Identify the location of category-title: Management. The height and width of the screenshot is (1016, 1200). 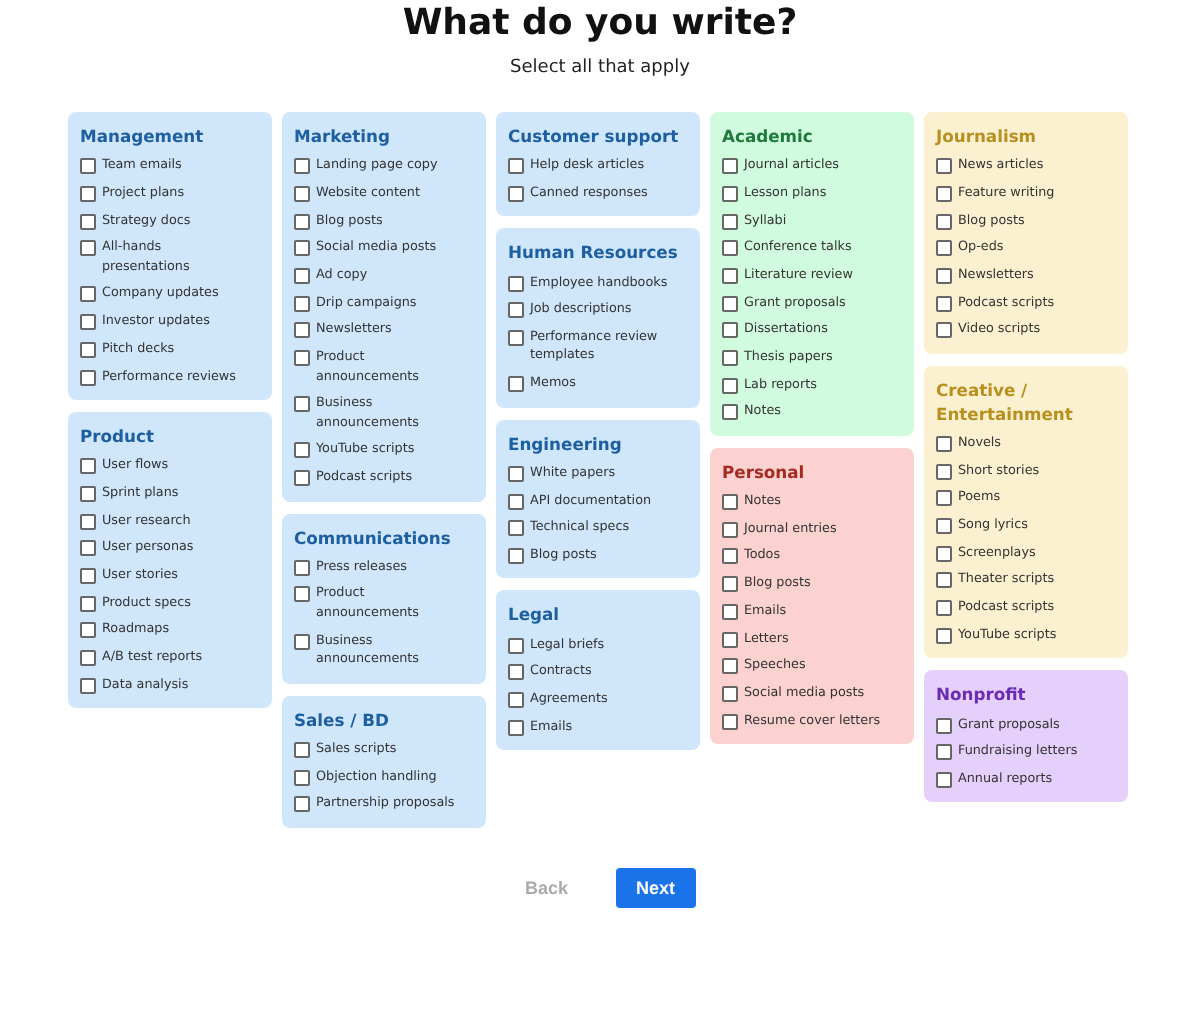
(143, 136).